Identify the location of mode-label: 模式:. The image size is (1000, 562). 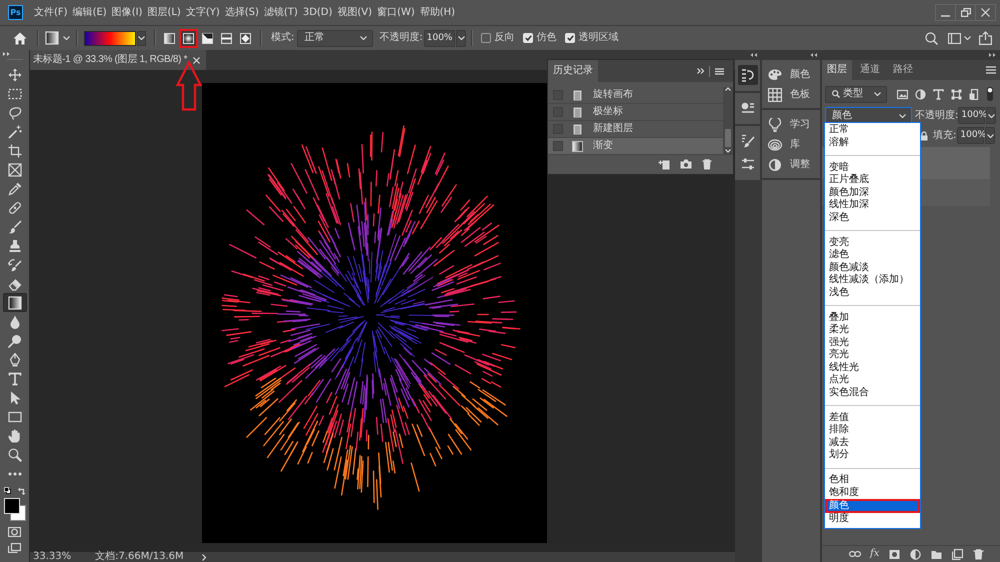
(282, 38).